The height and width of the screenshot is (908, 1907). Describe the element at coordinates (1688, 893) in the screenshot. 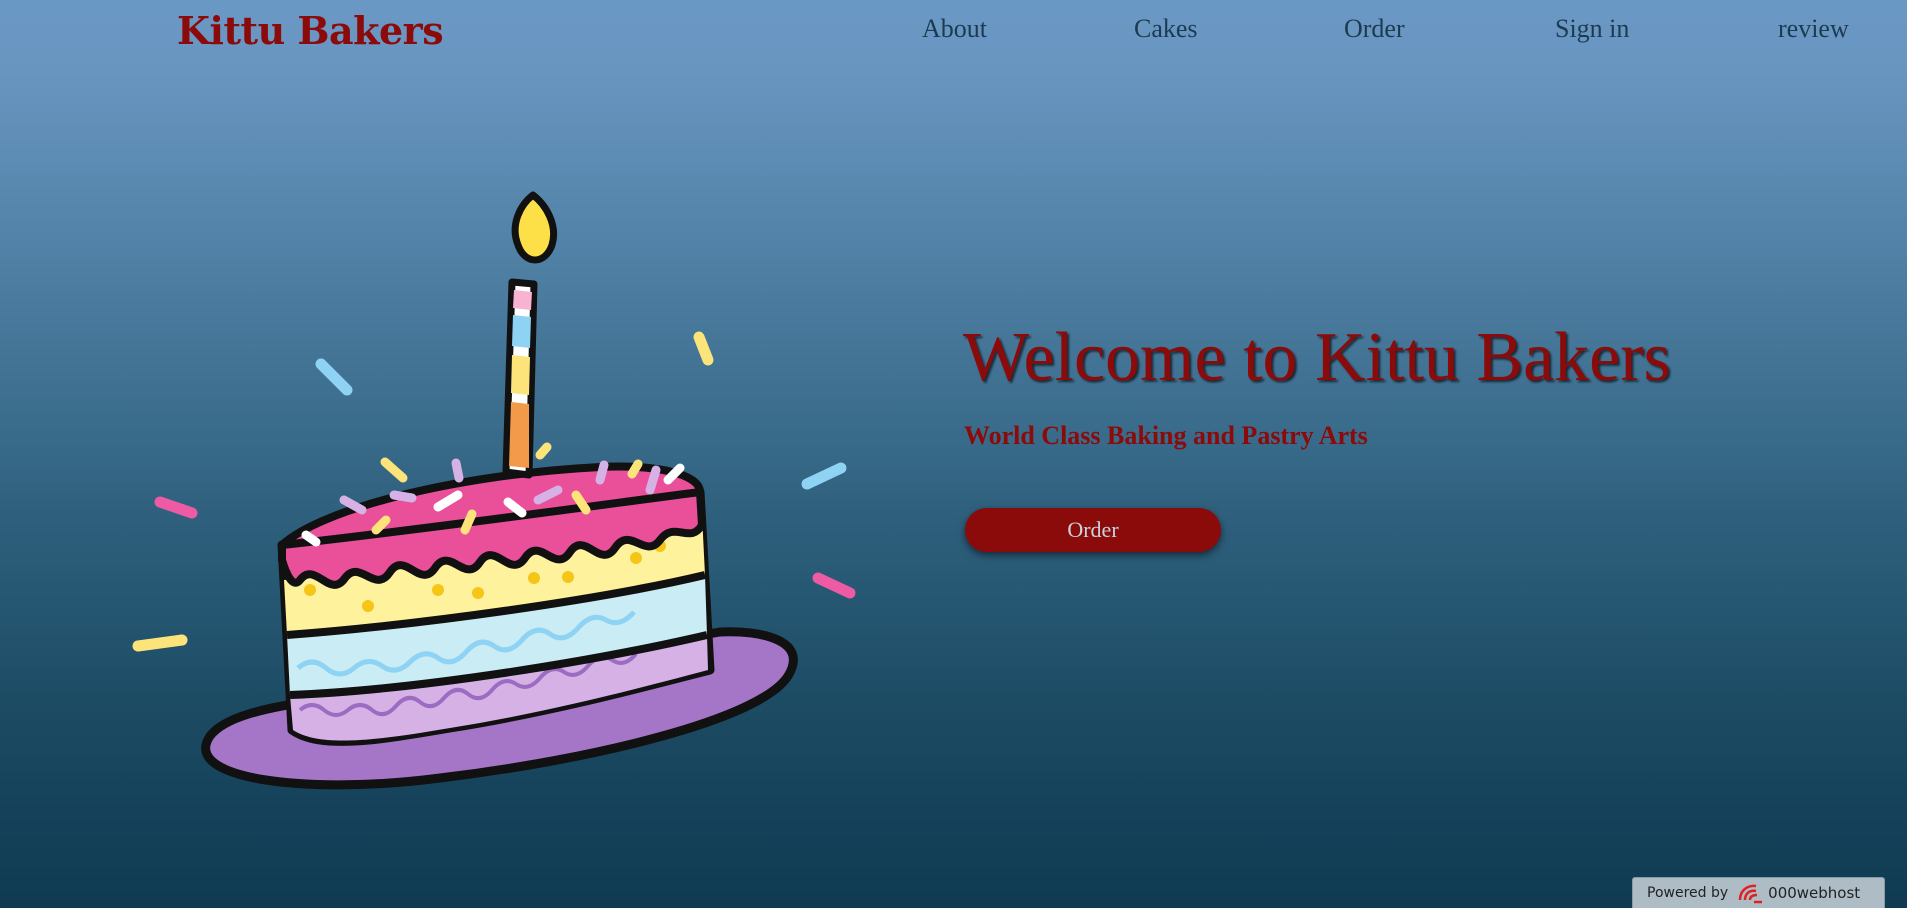

I see `powered-by-label: Powered by` at that location.